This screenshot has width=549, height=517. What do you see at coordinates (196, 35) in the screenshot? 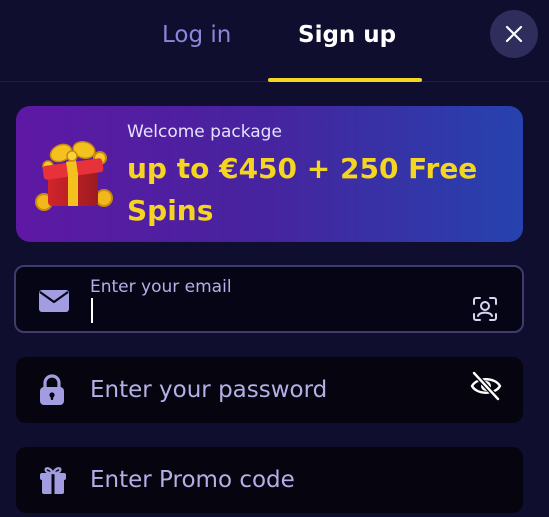
I see `tab-login: Log in` at bounding box center [196, 35].